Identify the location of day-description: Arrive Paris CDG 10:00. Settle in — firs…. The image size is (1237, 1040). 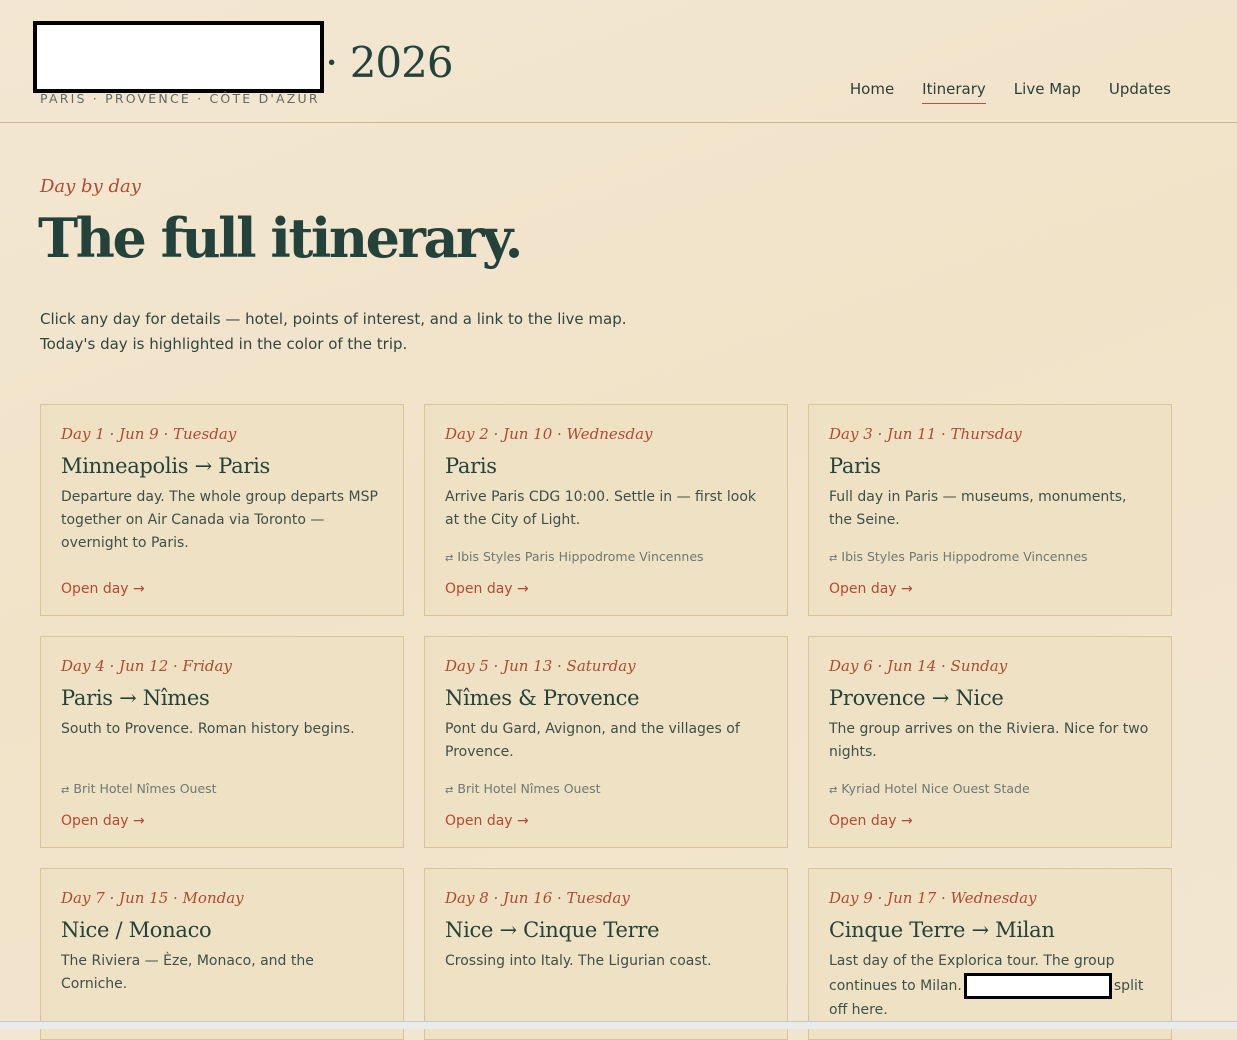
(600, 508).